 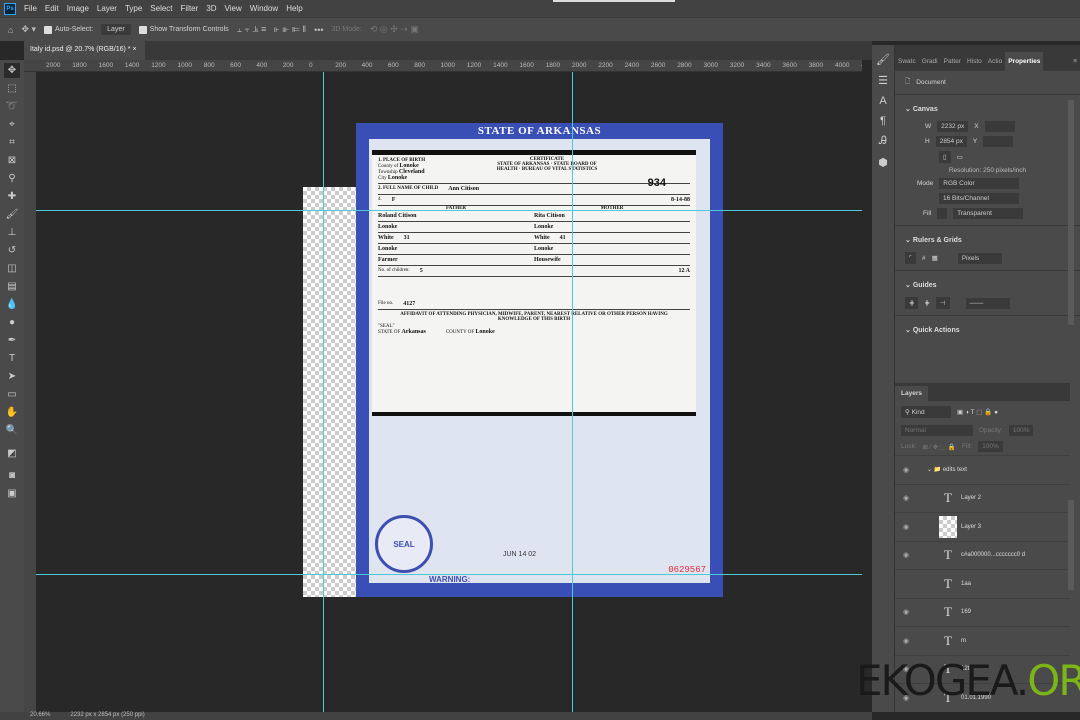 I want to click on character-icon: A, so click(x=882, y=101).